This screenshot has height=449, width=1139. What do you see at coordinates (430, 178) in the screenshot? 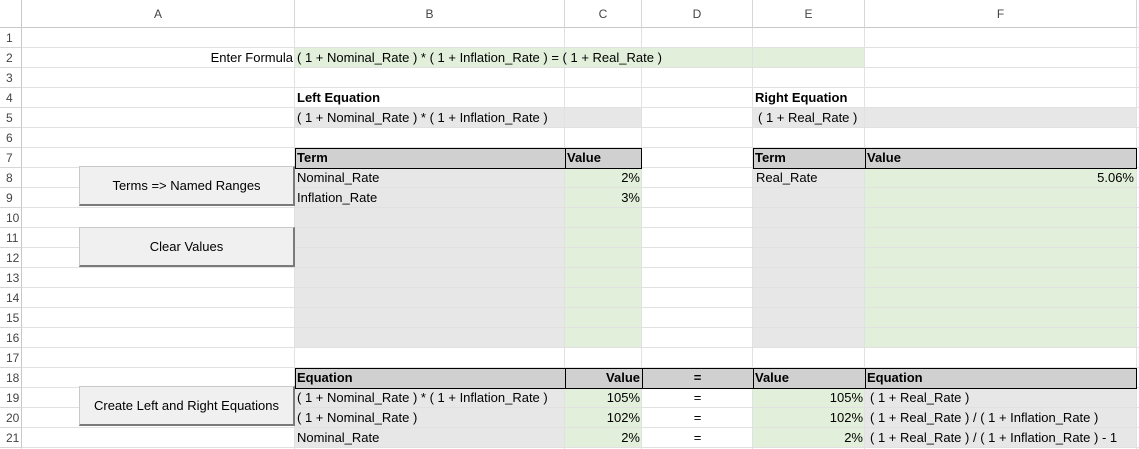
I see `left-term-name: Nominal_Rate` at bounding box center [430, 178].